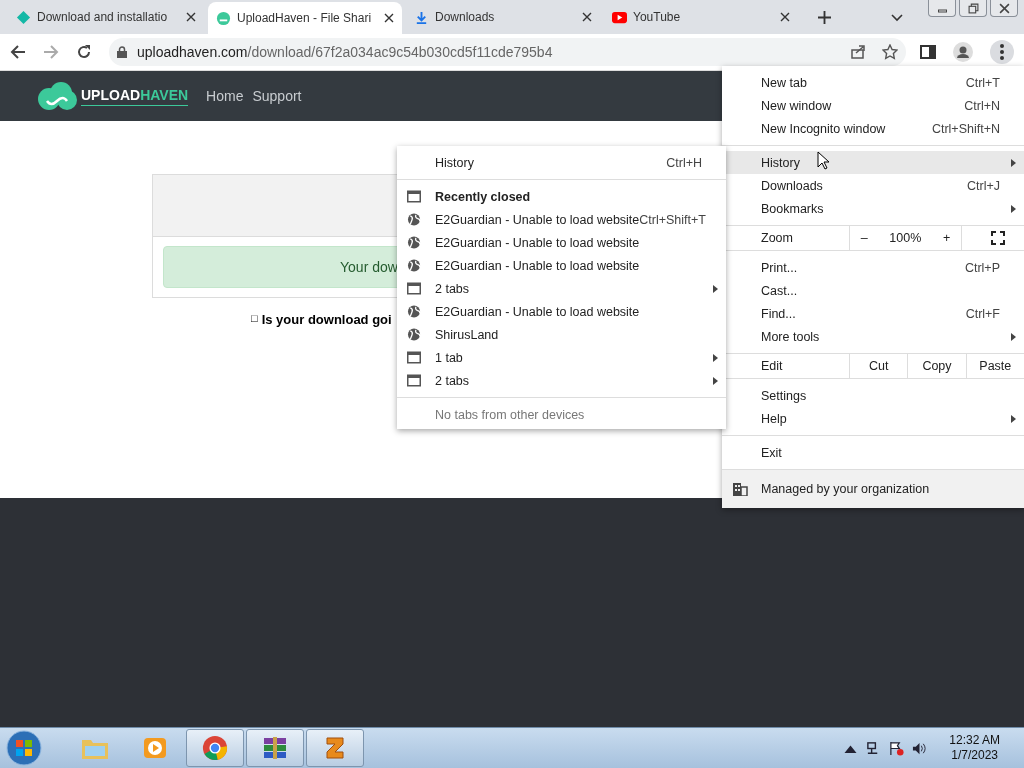 This screenshot has height=768, width=1024. What do you see at coordinates (937, 366) in the screenshot?
I see `edit-button: Copy` at bounding box center [937, 366].